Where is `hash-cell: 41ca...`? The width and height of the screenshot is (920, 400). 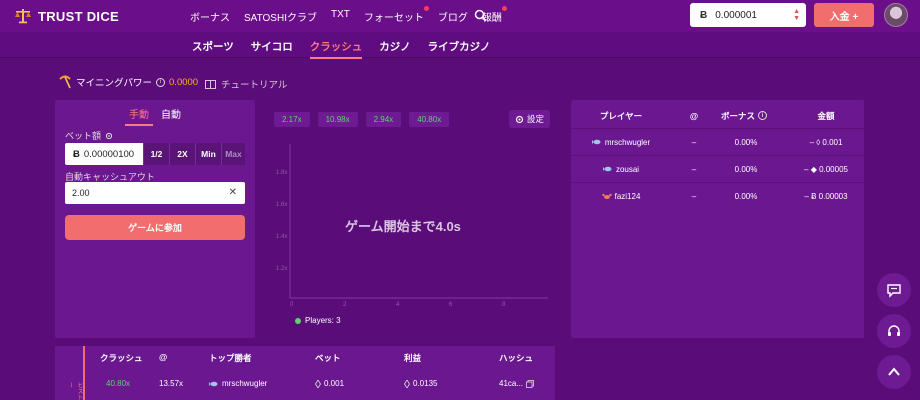
hash-cell: 41ca... is located at coordinates (516, 383).